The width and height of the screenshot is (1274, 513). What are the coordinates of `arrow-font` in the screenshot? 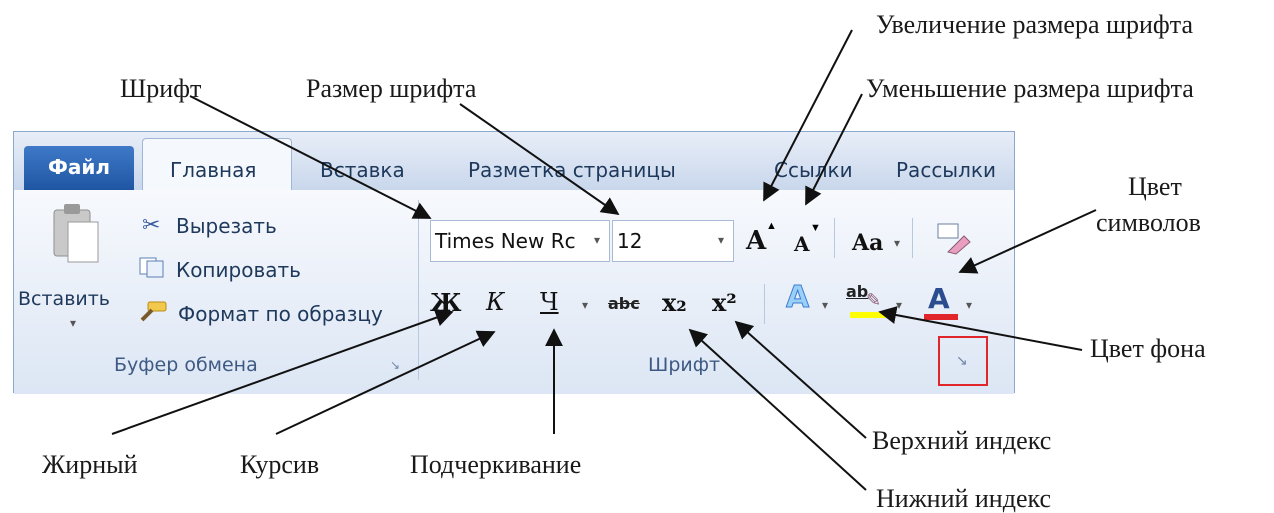 It's located at (310, 157).